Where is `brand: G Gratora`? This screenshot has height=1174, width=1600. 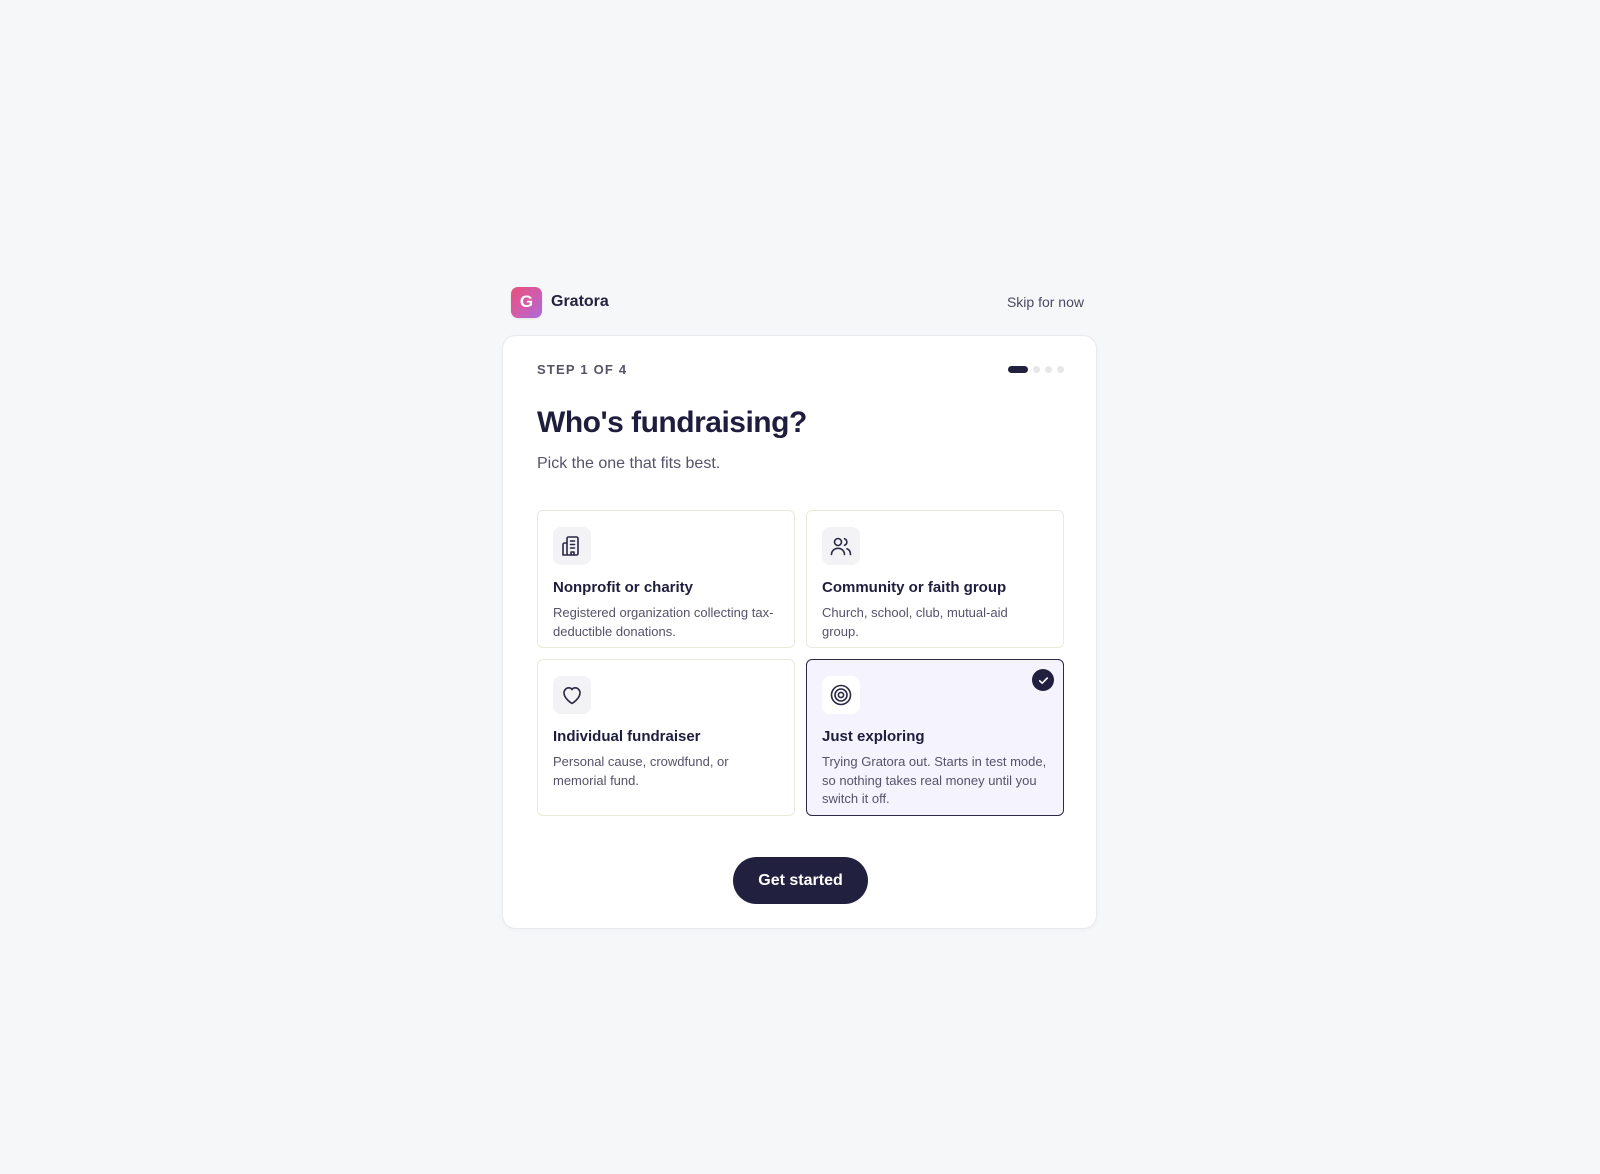
brand: G Gratora is located at coordinates (560, 302).